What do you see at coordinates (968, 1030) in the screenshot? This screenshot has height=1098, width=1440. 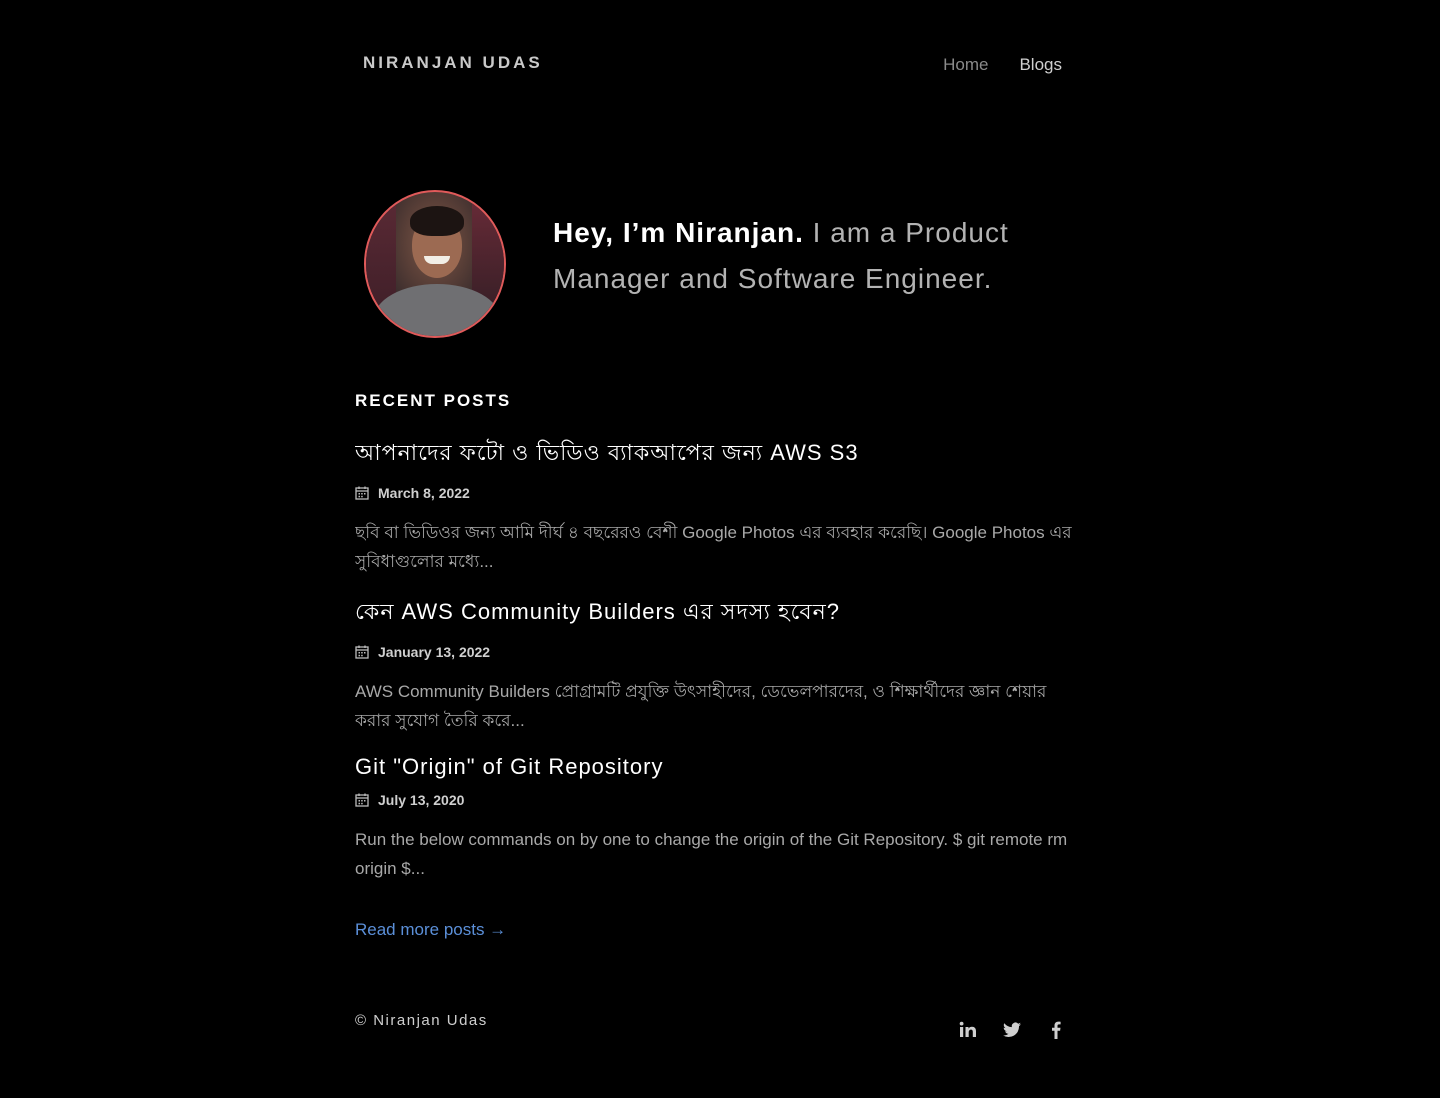 I see `linkedin-icon` at bounding box center [968, 1030].